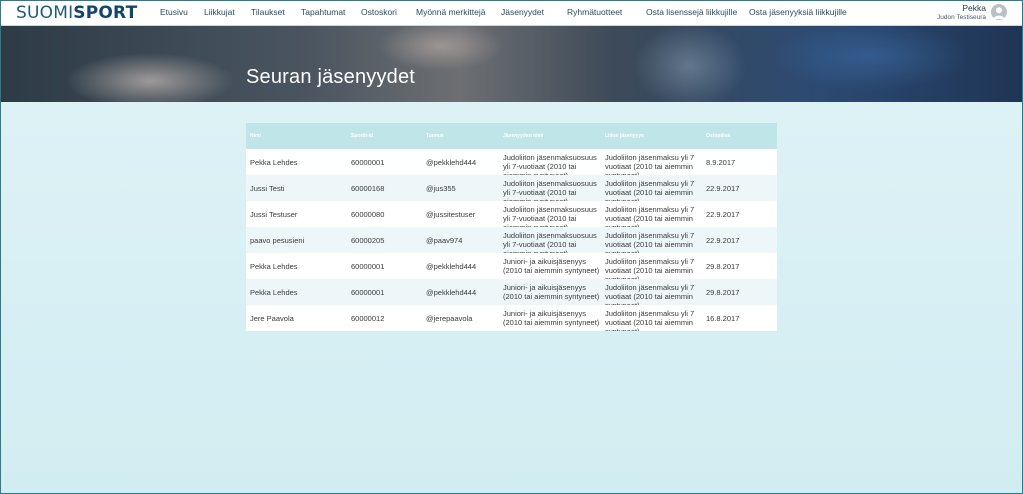  What do you see at coordinates (277, 240) in the screenshot?
I see `cell-name: paavo pesusieni` at bounding box center [277, 240].